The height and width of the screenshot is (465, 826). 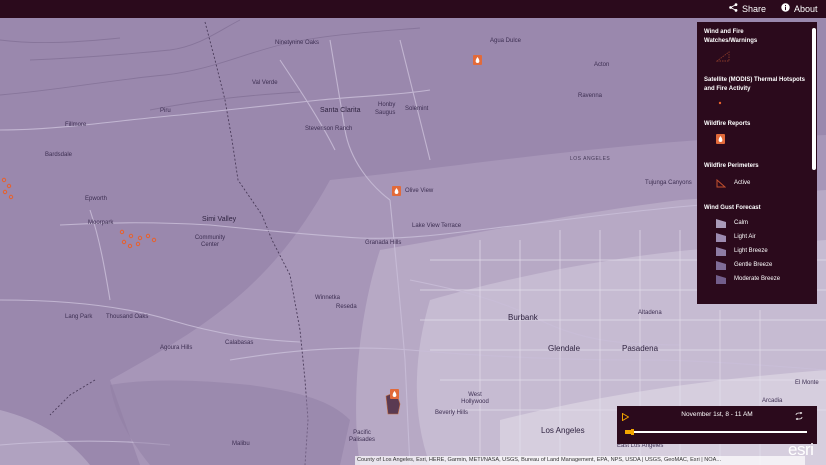 What do you see at coordinates (723, 56) in the screenshot?
I see `watch-warning-polygon-icon` at bounding box center [723, 56].